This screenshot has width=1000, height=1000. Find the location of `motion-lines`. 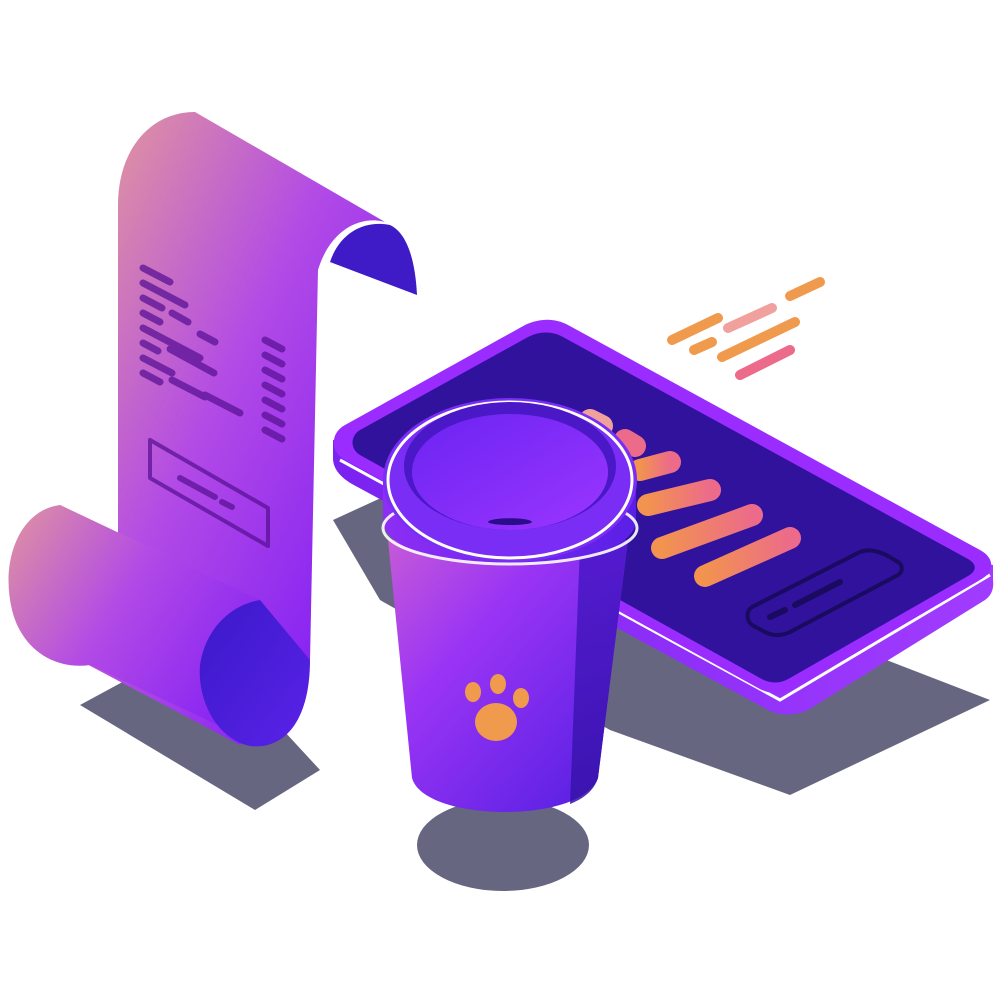

motion-lines is located at coordinates (746, 328).